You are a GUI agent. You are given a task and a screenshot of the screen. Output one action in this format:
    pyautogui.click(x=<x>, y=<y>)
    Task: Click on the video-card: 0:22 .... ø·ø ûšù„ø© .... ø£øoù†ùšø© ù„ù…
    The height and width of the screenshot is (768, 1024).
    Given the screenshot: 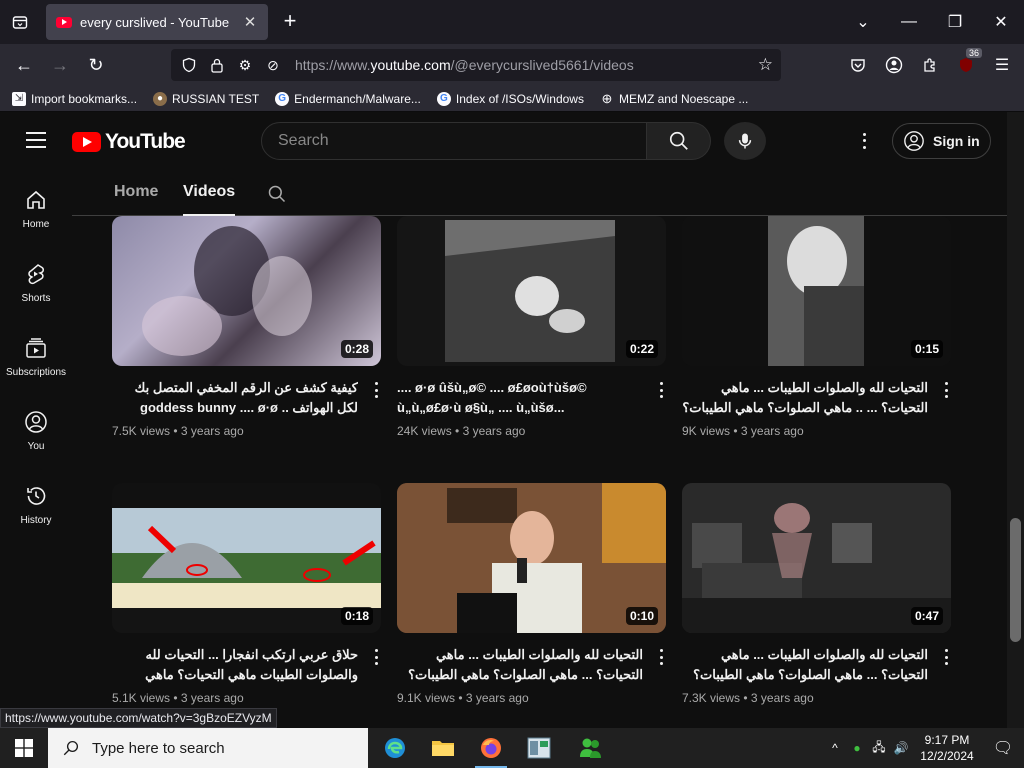 What is the action you would take?
    pyautogui.click(x=531, y=327)
    